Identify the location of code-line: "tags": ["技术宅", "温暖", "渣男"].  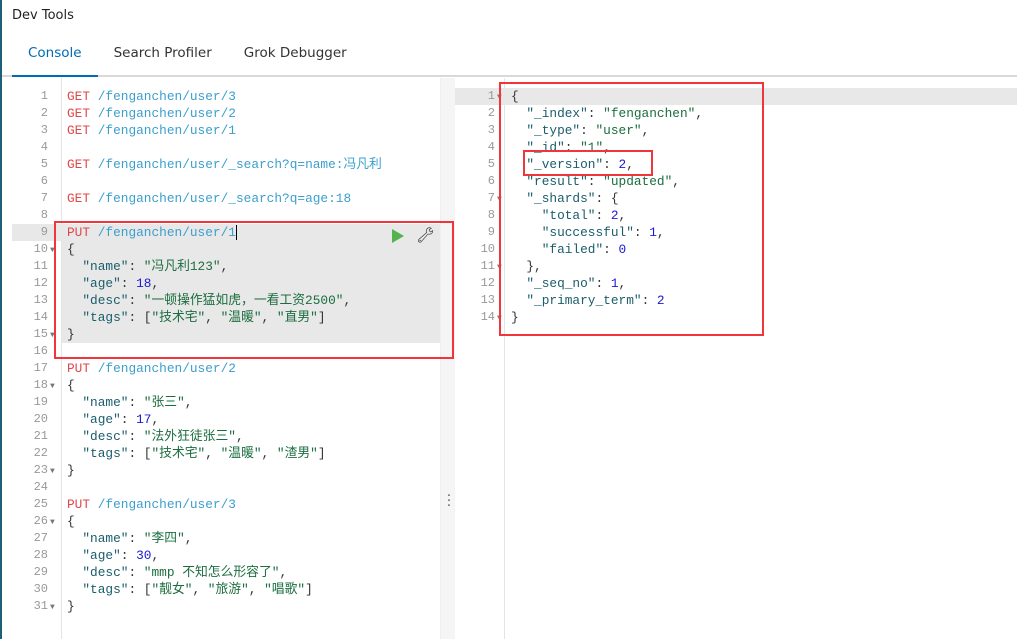
(196, 453).